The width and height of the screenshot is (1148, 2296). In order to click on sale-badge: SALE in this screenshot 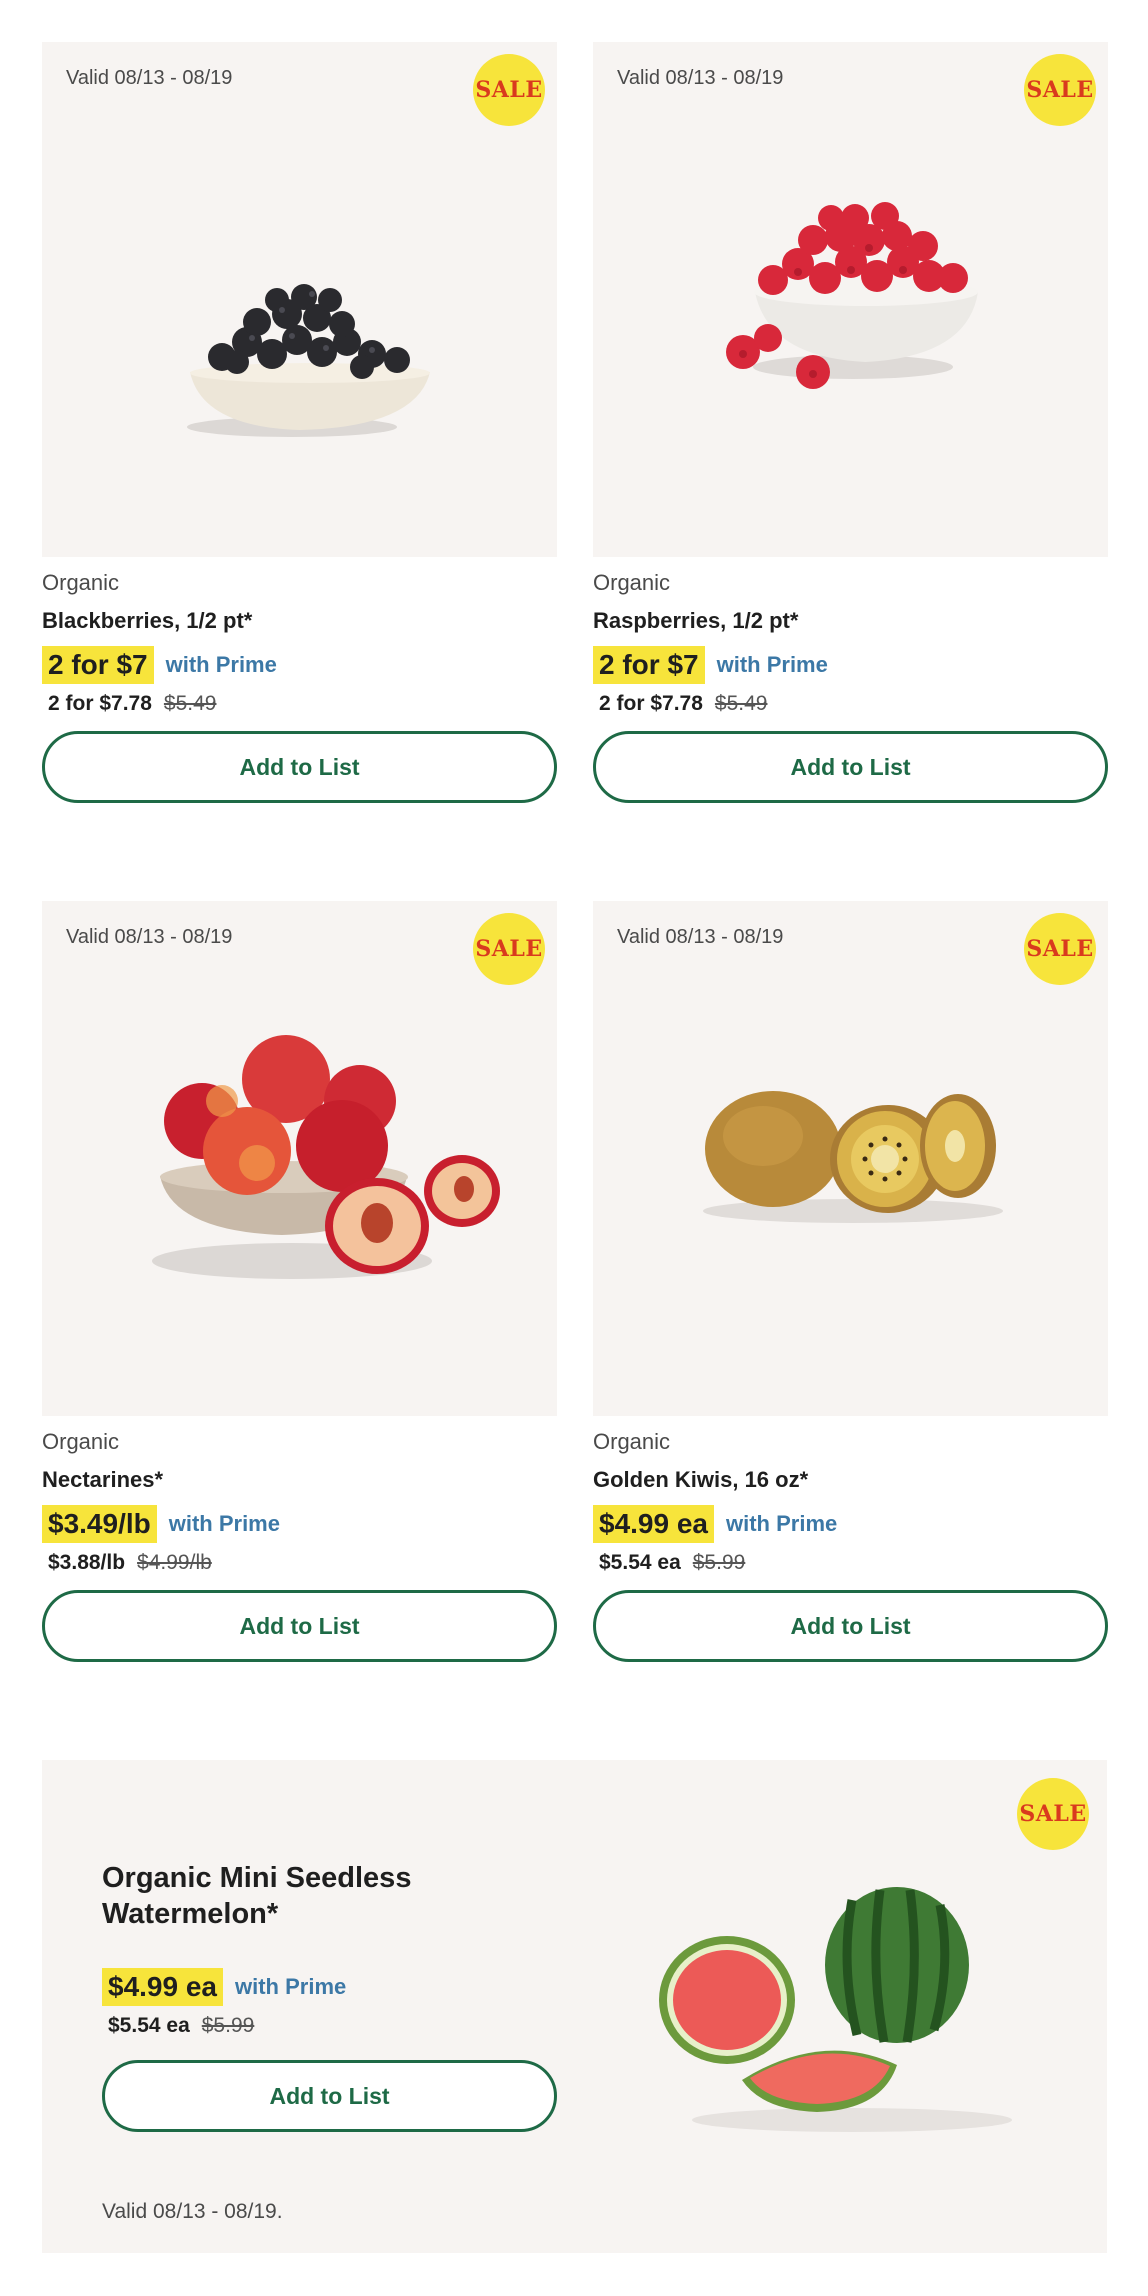, I will do `click(1053, 1814)`.